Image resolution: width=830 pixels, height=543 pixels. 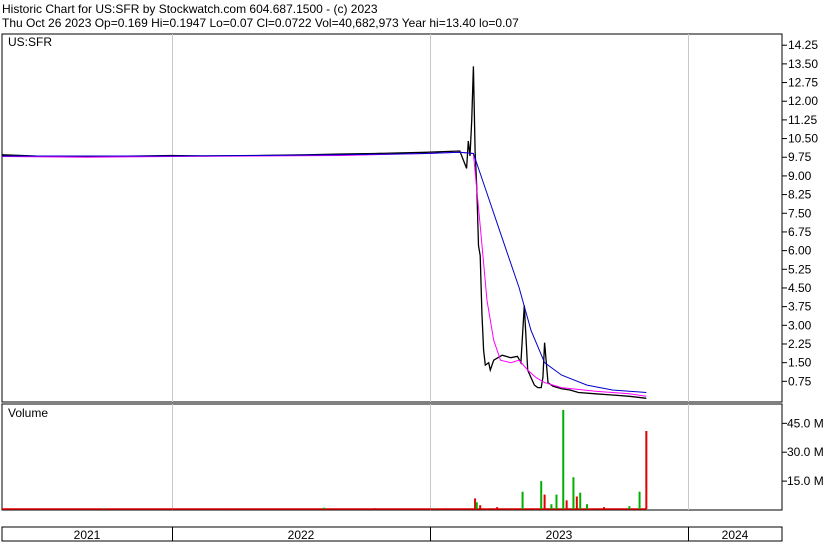 I want to click on price-tick-label: 3.00, so click(x=800, y=325).